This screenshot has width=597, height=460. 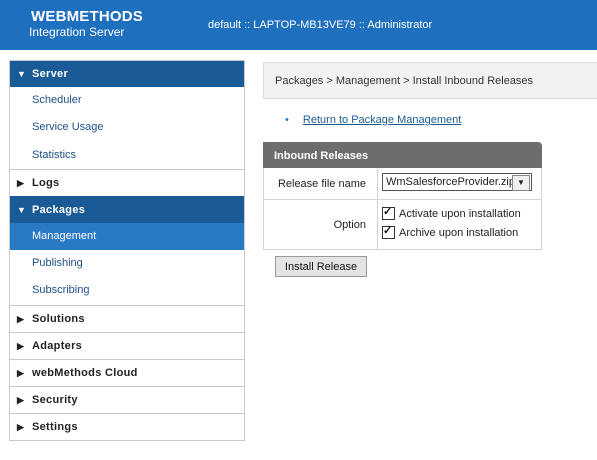 What do you see at coordinates (388, 231) in the screenshot?
I see `archive-checkbox` at bounding box center [388, 231].